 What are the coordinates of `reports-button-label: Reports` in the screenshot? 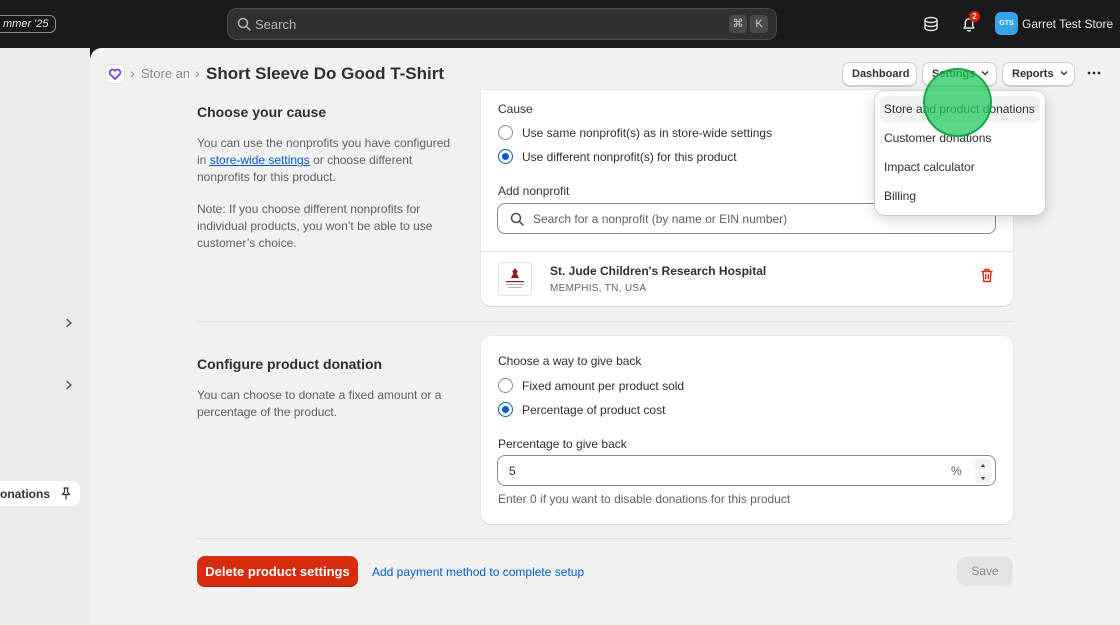 It's located at (1033, 74).